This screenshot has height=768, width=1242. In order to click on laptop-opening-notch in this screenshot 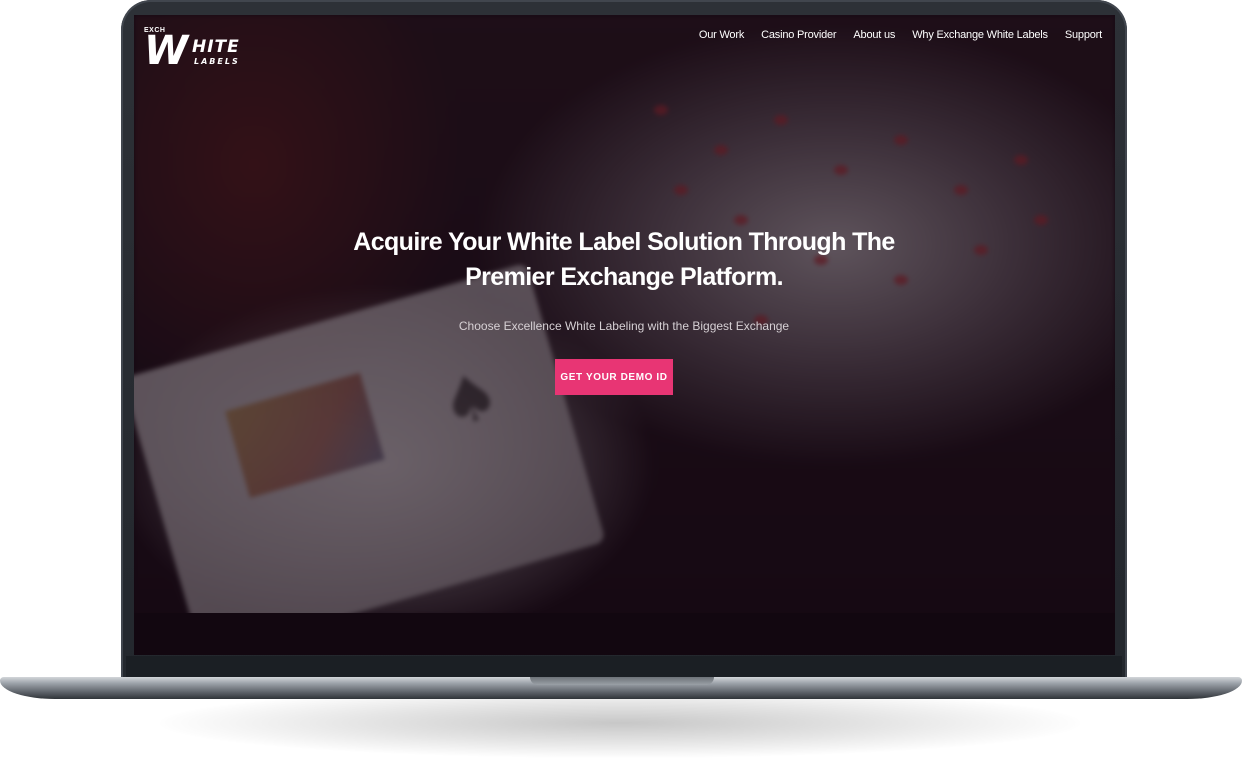, I will do `click(622, 681)`.